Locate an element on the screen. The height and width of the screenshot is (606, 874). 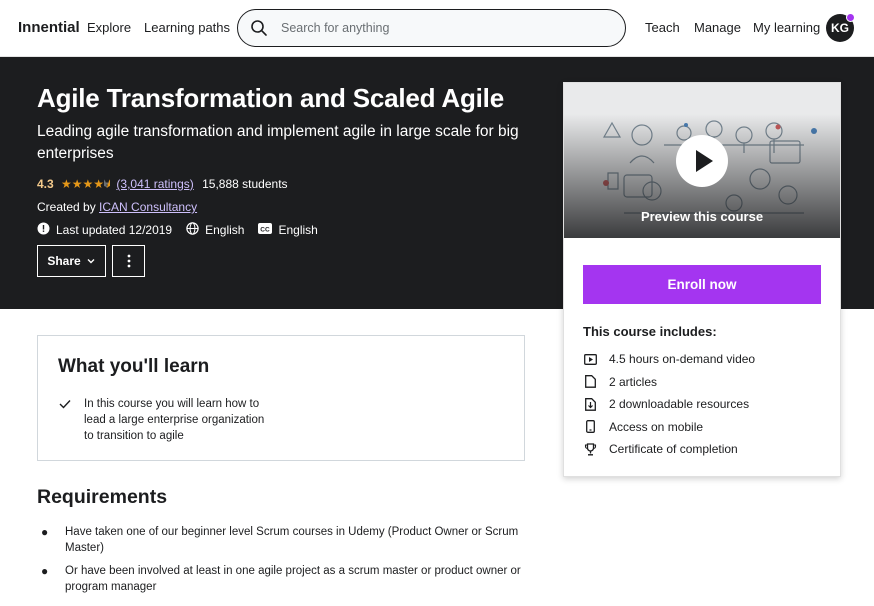
last-updated-text: Last updated 12/2019 is located at coordinates (114, 230).